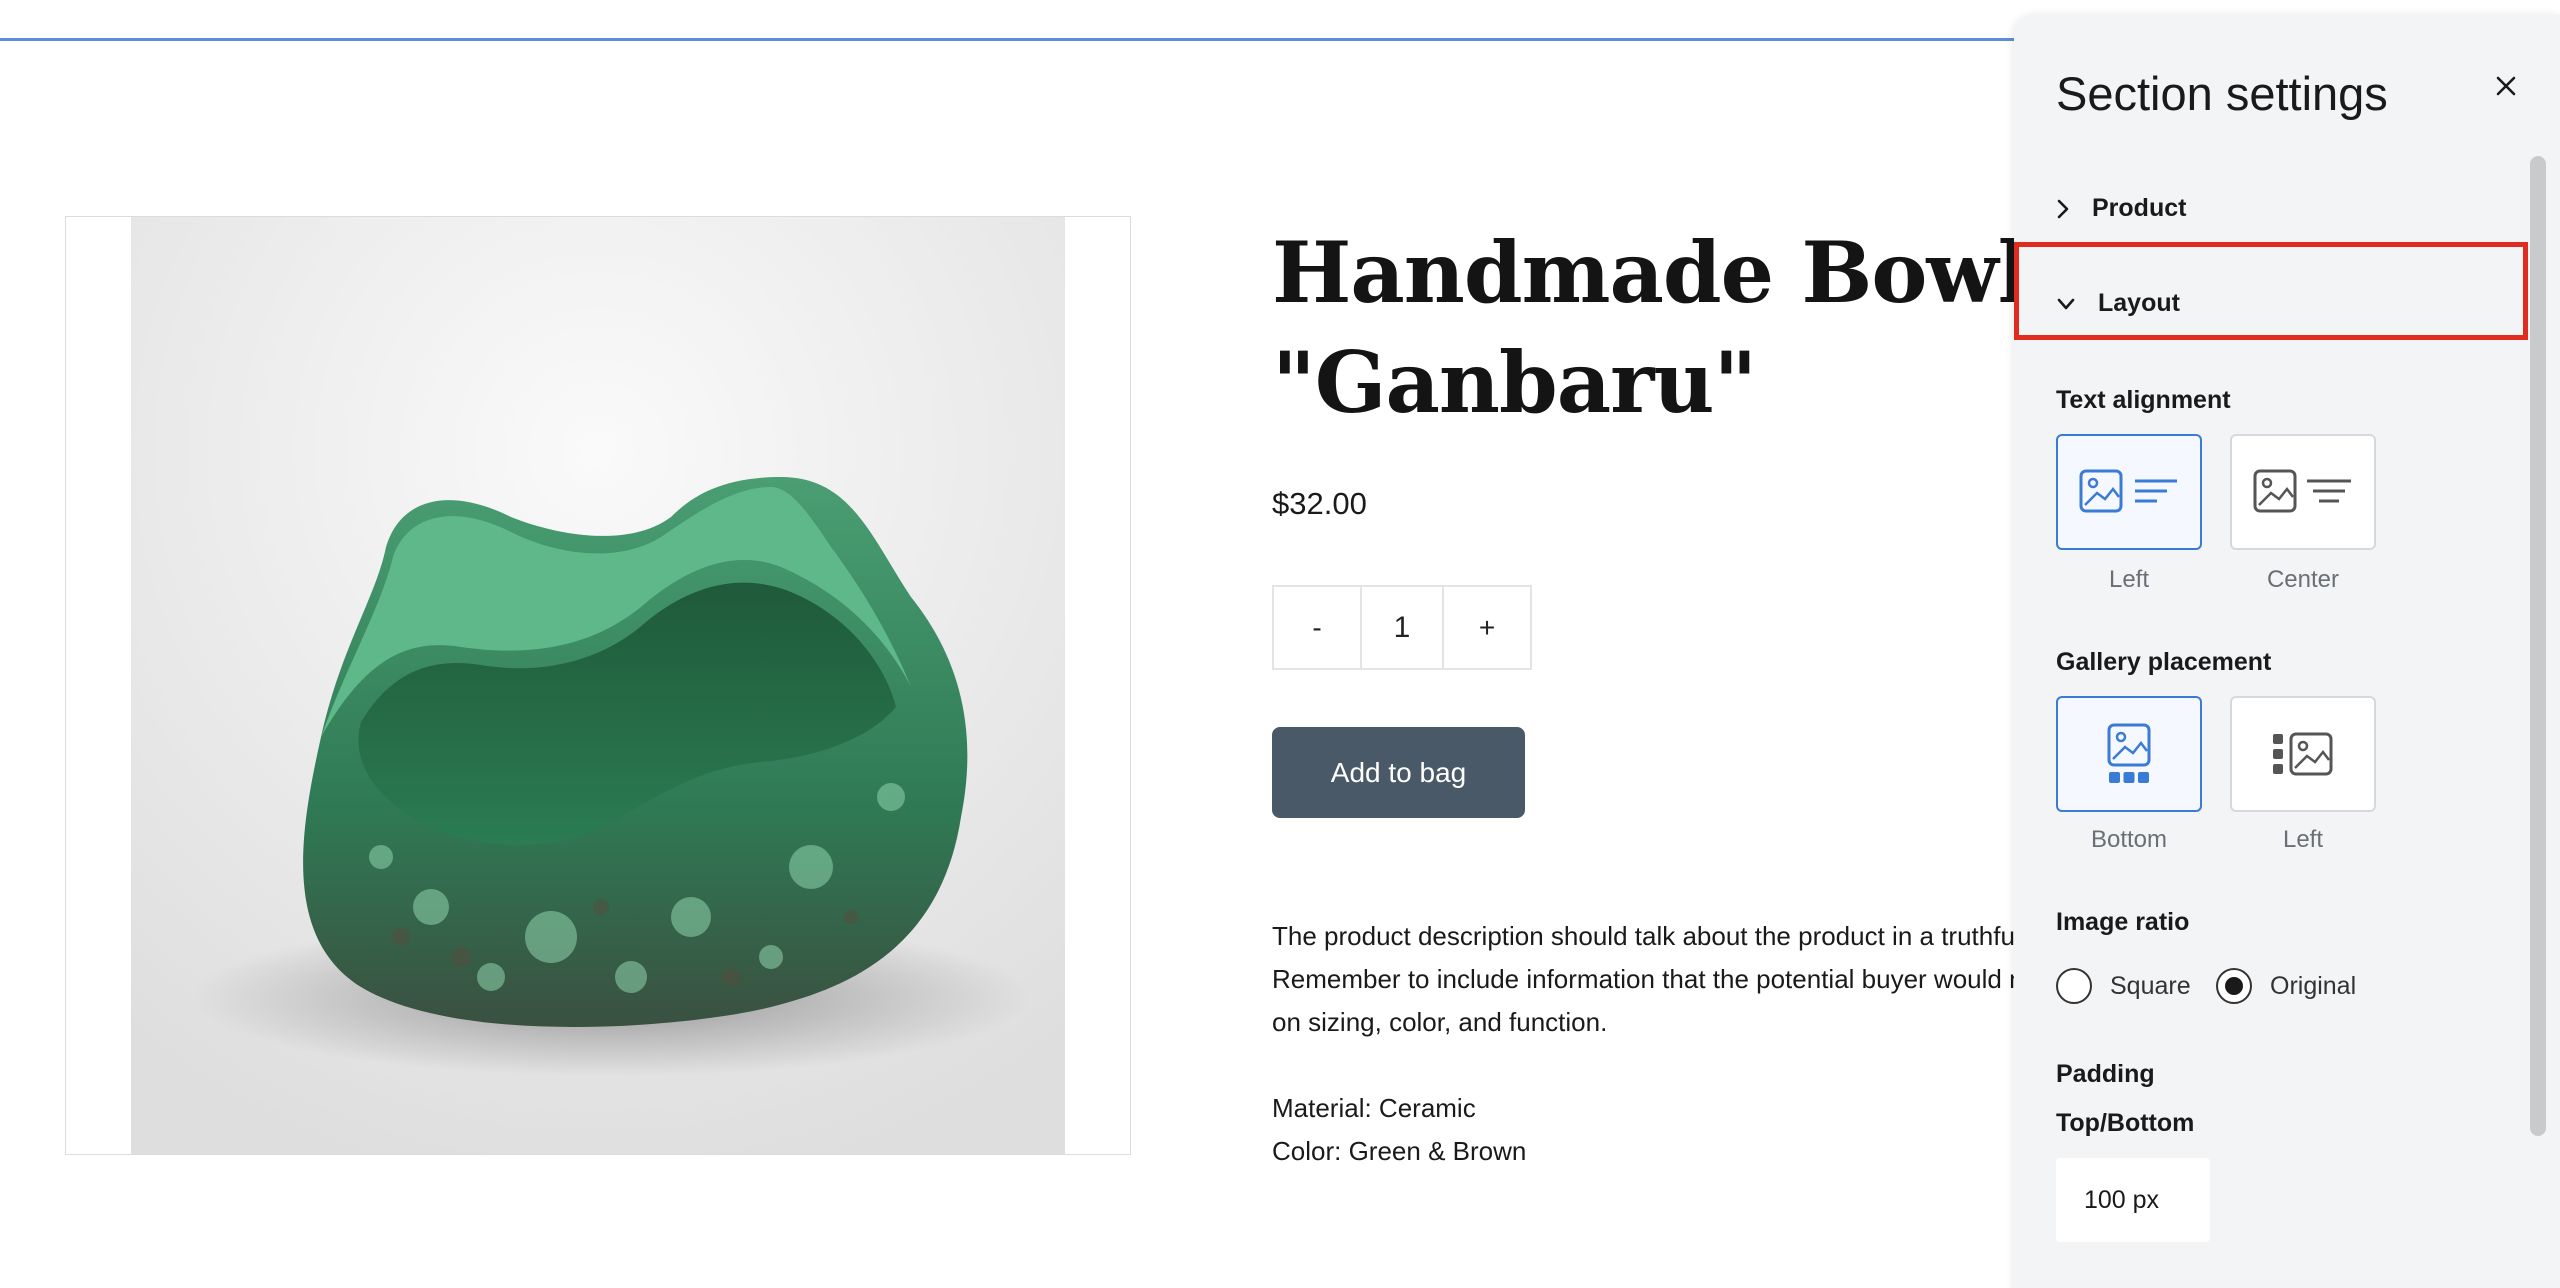 The width and height of the screenshot is (2560, 1288). I want to click on top-progress-line, so click(1010, 39).